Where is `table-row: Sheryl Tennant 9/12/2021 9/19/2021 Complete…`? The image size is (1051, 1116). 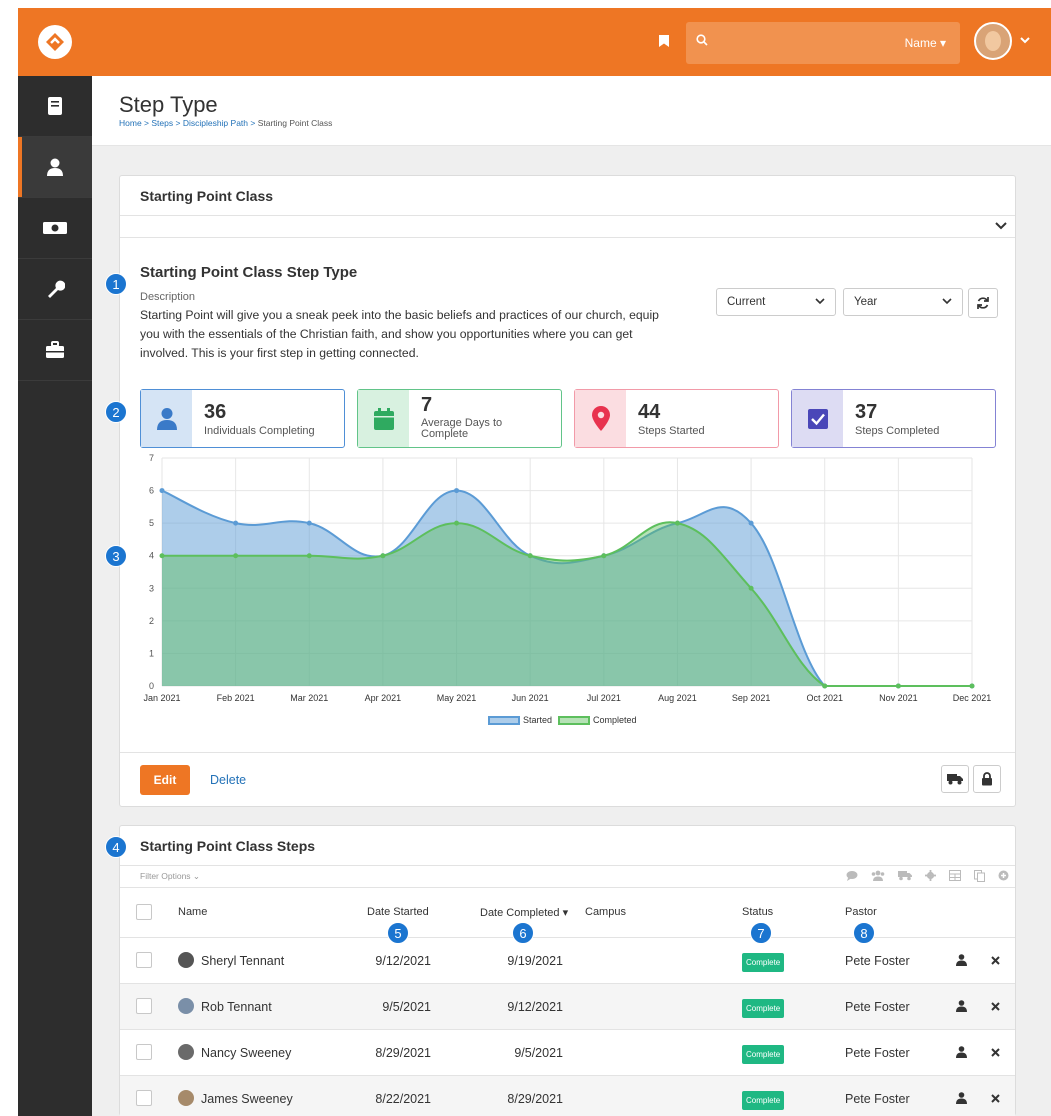 table-row: Sheryl Tennant 9/12/2021 9/19/2021 Complete… is located at coordinates (567, 961).